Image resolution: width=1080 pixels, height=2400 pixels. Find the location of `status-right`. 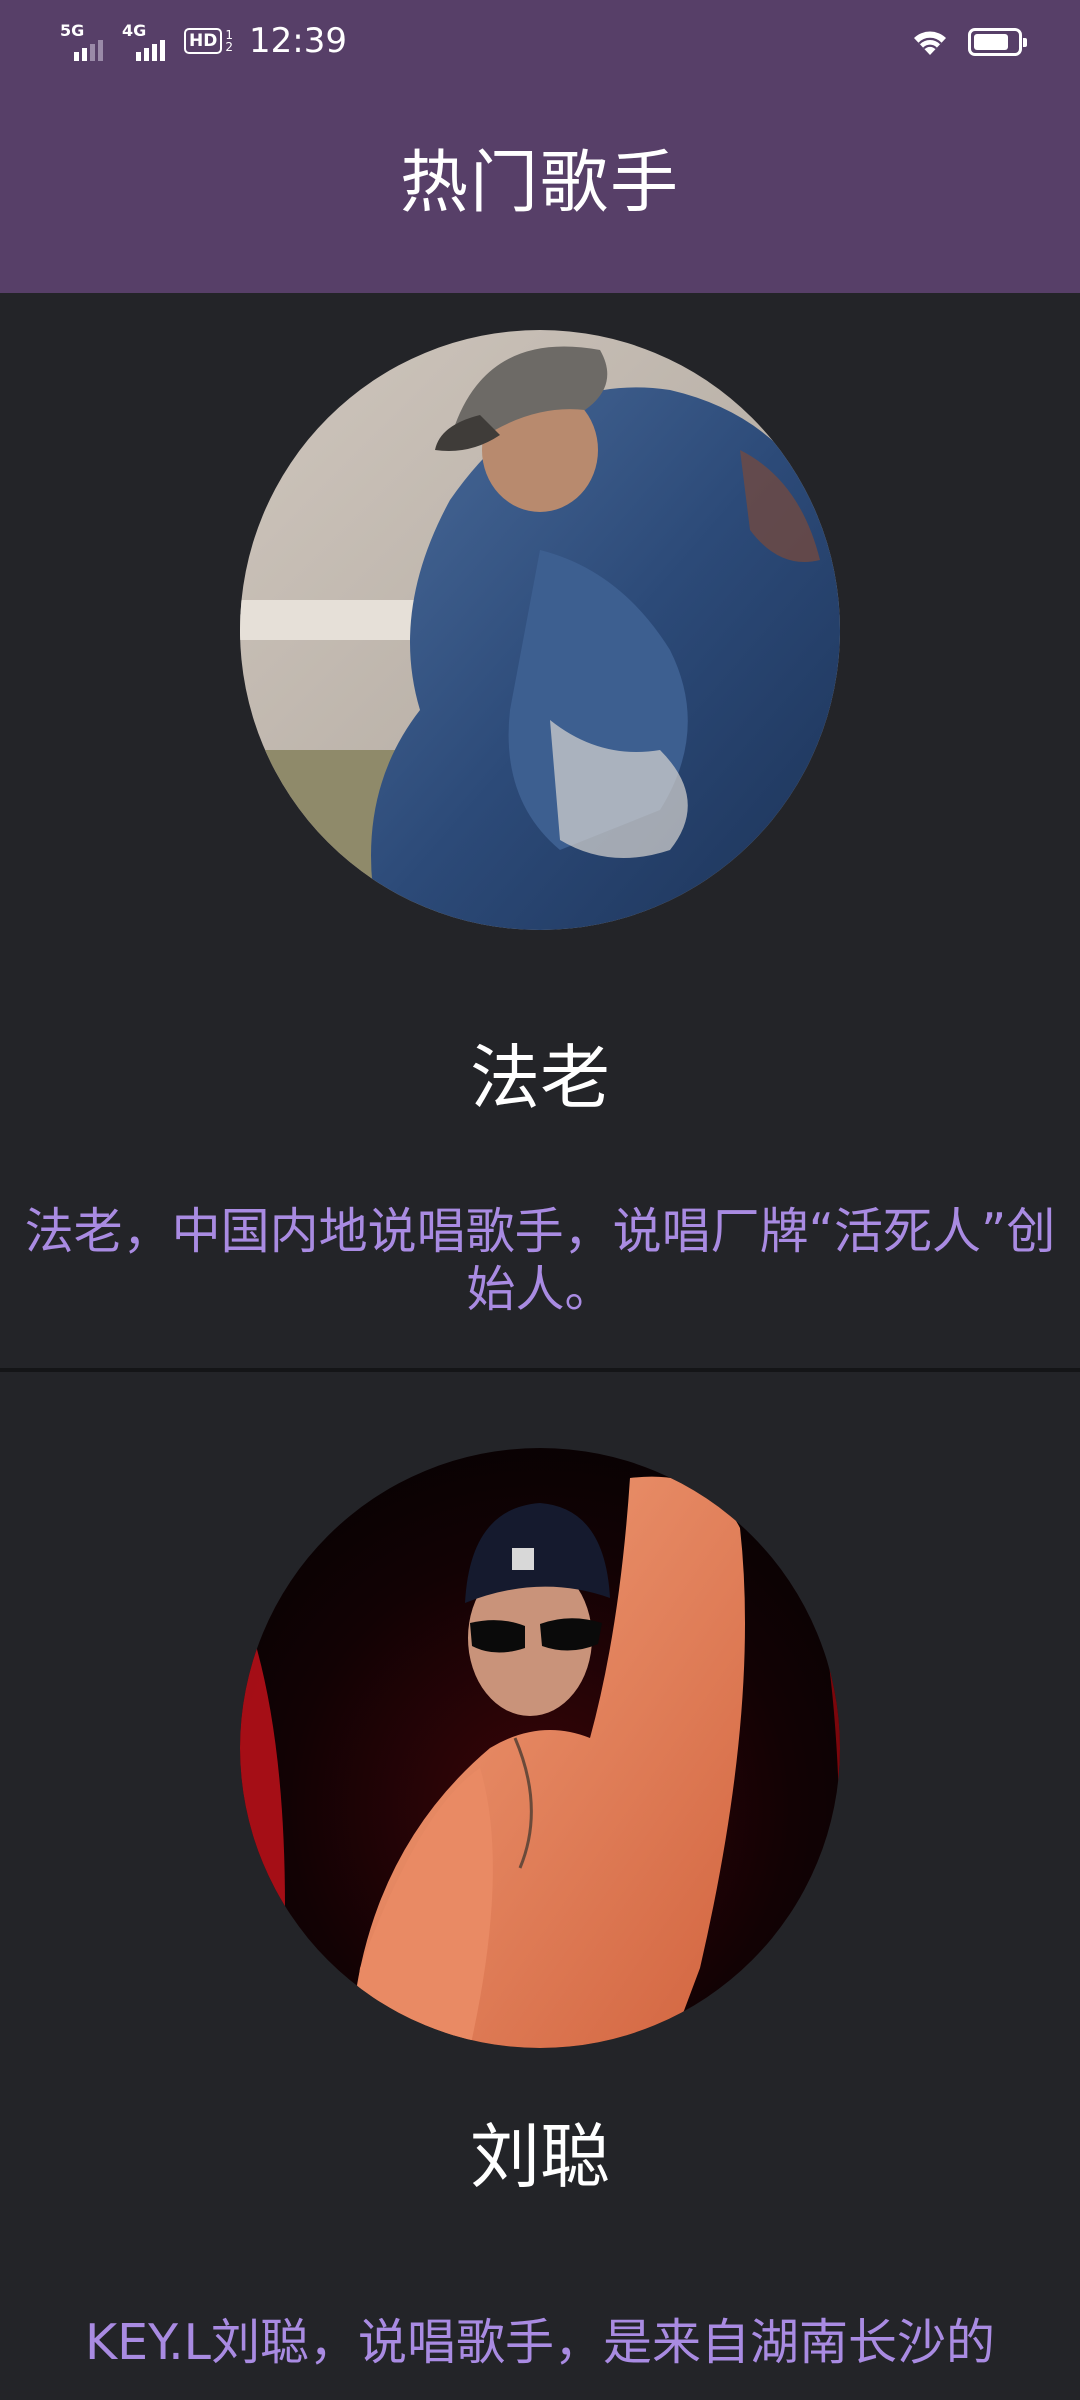

status-right is located at coordinates (969, 42).